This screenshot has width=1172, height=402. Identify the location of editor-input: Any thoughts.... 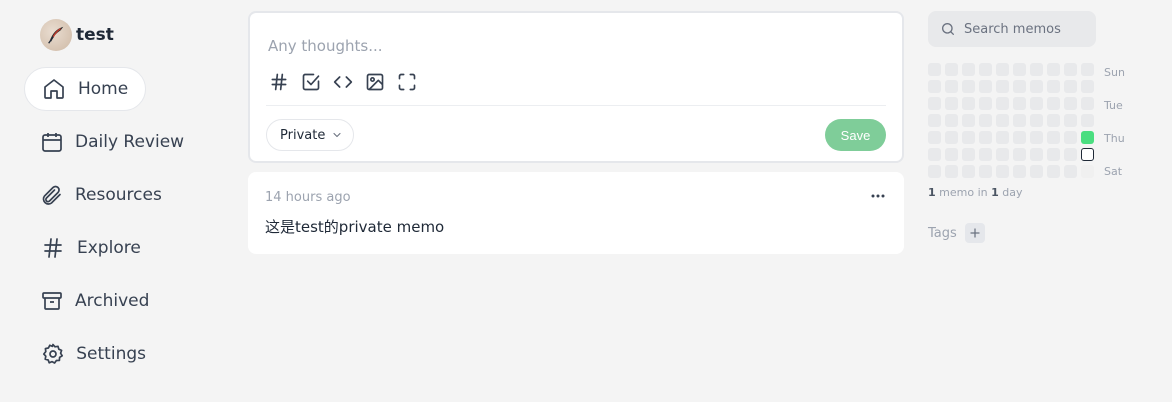
(325, 46).